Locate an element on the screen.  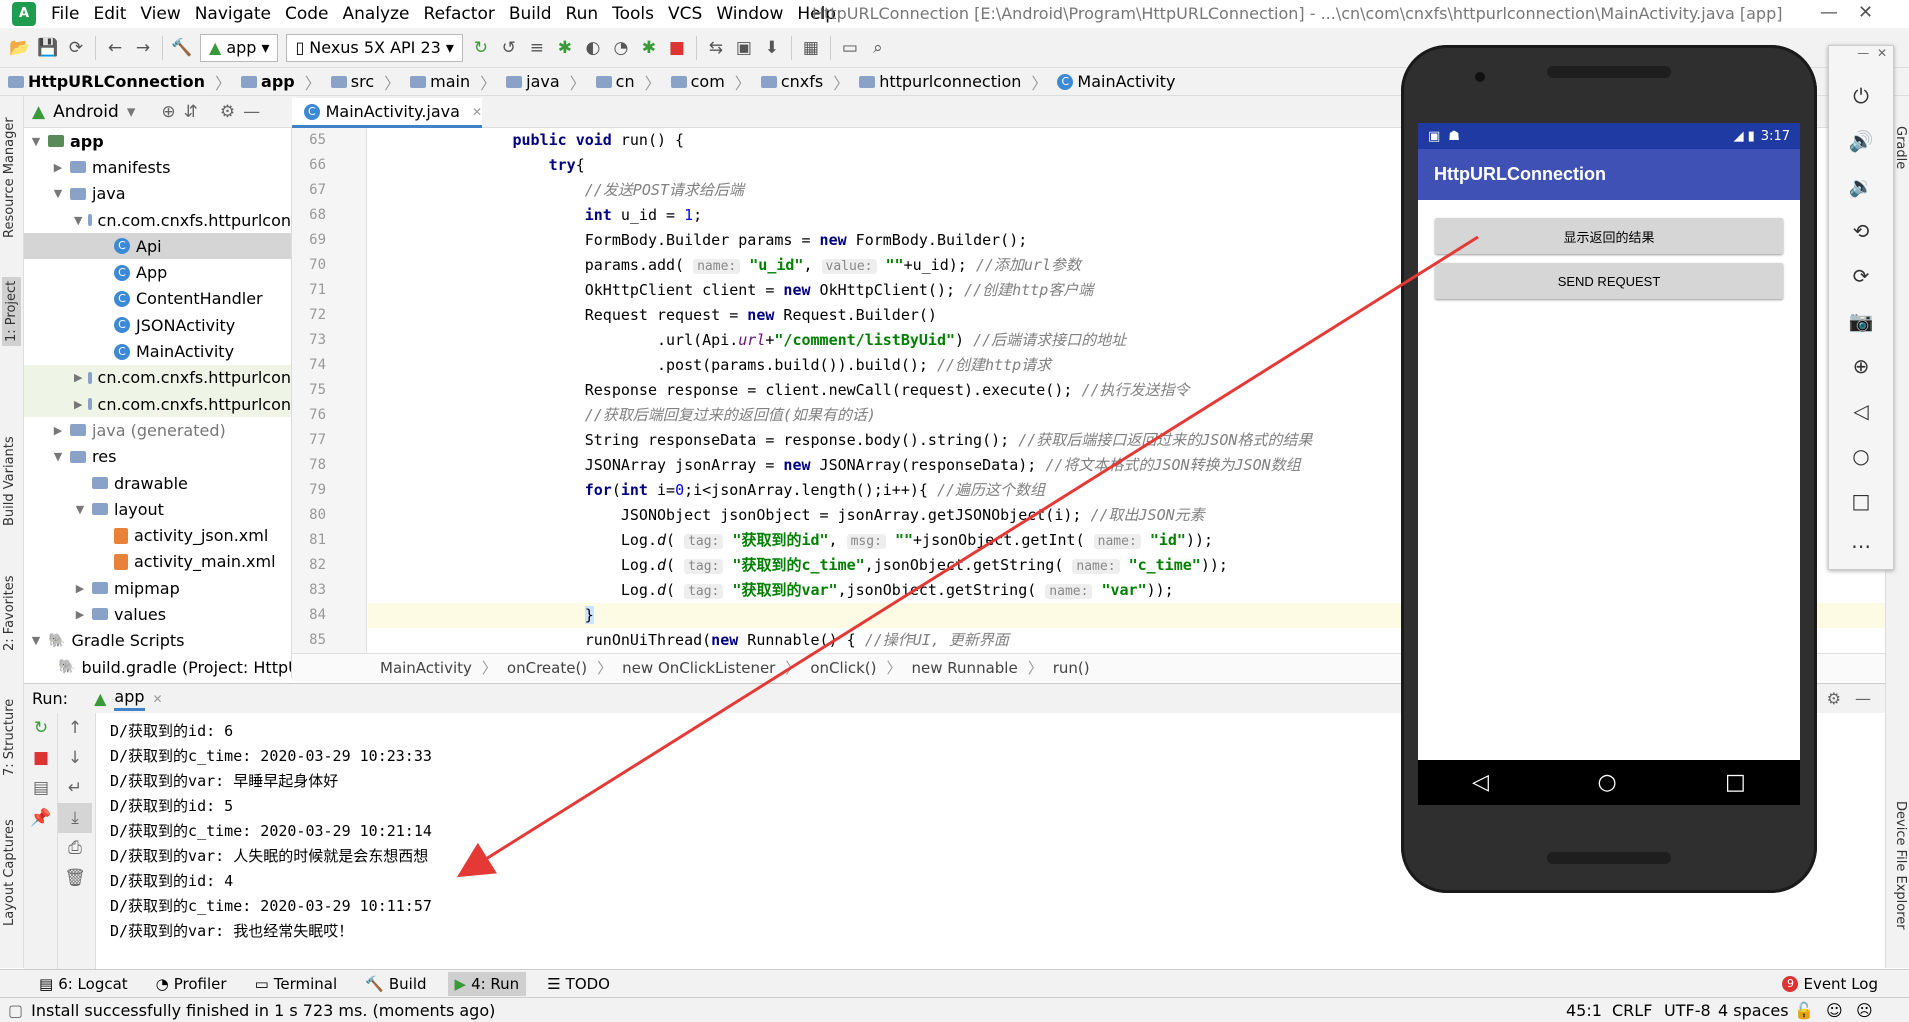
arrow-up-icon: ↑ is located at coordinates (75, 728).